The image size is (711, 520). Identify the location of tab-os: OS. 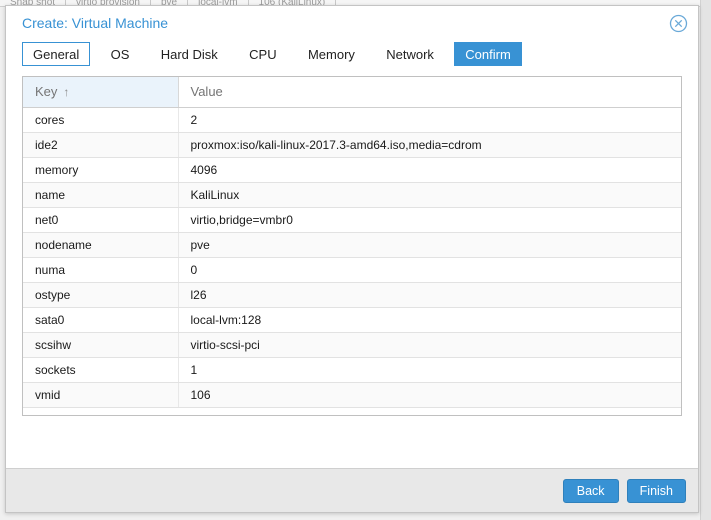
(120, 54).